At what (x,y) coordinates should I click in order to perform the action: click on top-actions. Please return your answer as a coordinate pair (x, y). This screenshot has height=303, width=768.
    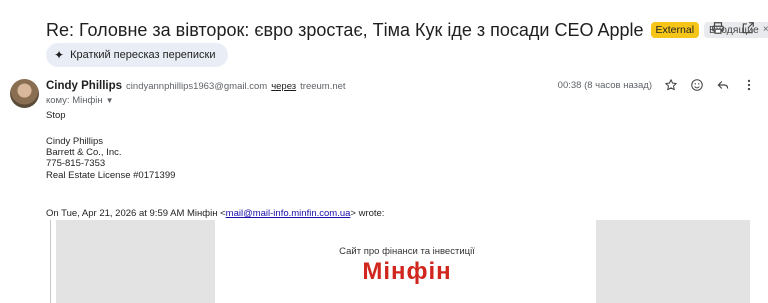
    Looking at the image, I should click on (733, 28).